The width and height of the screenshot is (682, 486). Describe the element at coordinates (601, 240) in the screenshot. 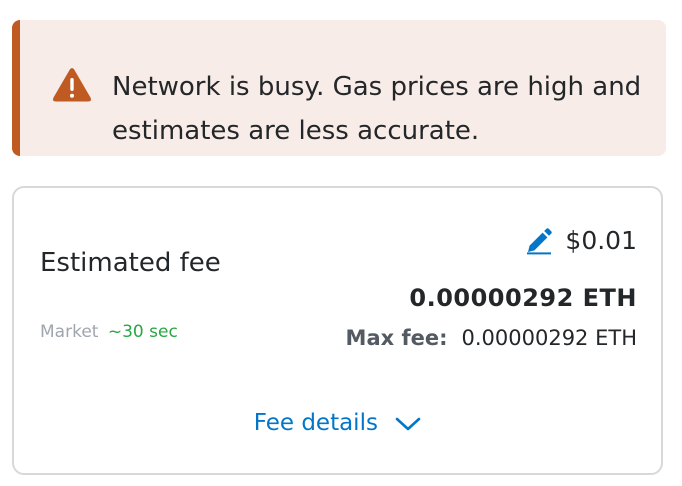

I see `fiat-fee-value: $0.01` at that location.